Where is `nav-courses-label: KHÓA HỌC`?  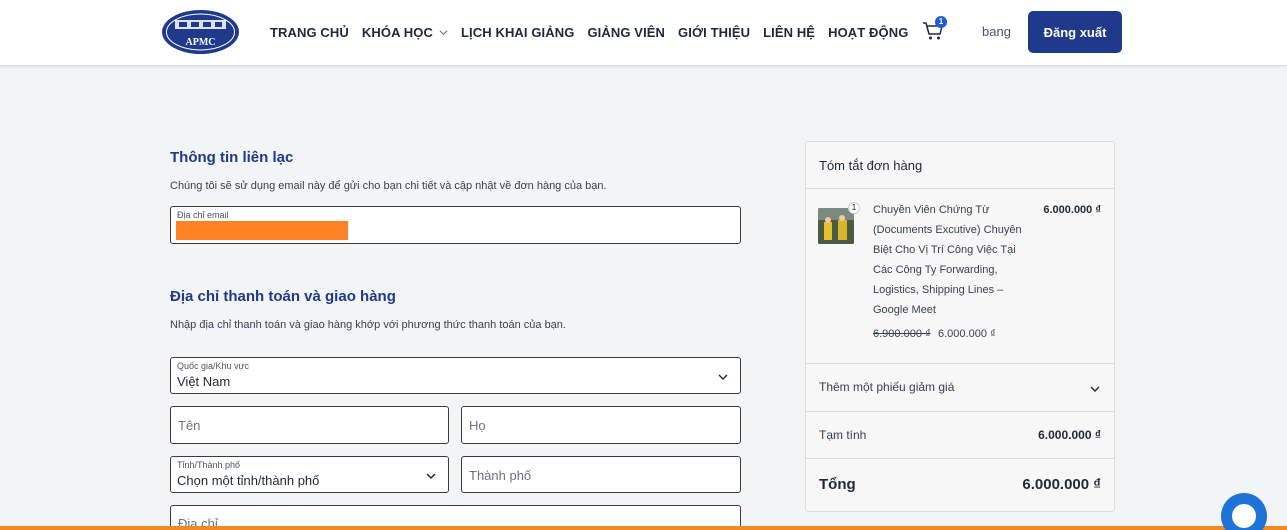
nav-courses-label: KHÓA HỌC is located at coordinates (397, 32).